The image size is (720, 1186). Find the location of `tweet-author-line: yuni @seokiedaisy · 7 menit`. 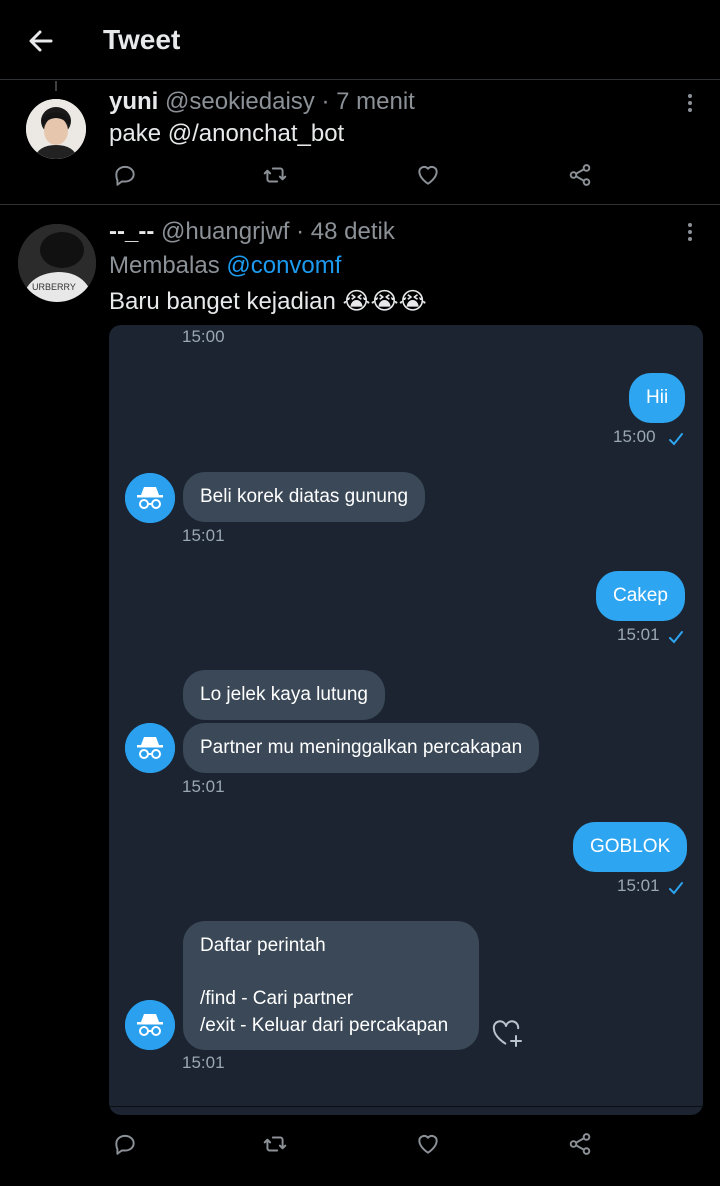

tweet-author-line: yuni @seokiedaisy · 7 menit is located at coordinates (262, 102).